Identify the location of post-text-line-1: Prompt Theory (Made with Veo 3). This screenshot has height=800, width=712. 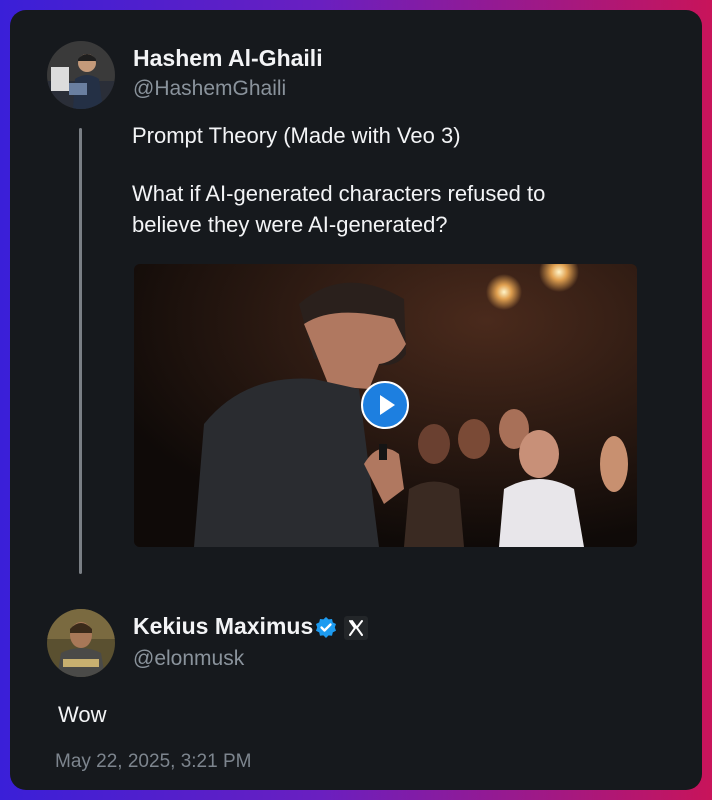
(296, 135).